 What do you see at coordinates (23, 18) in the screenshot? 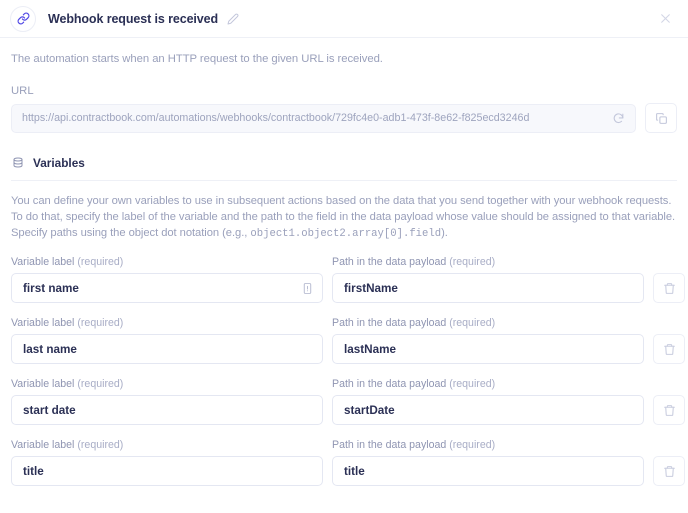
I see `link-icon` at bounding box center [23, 18].